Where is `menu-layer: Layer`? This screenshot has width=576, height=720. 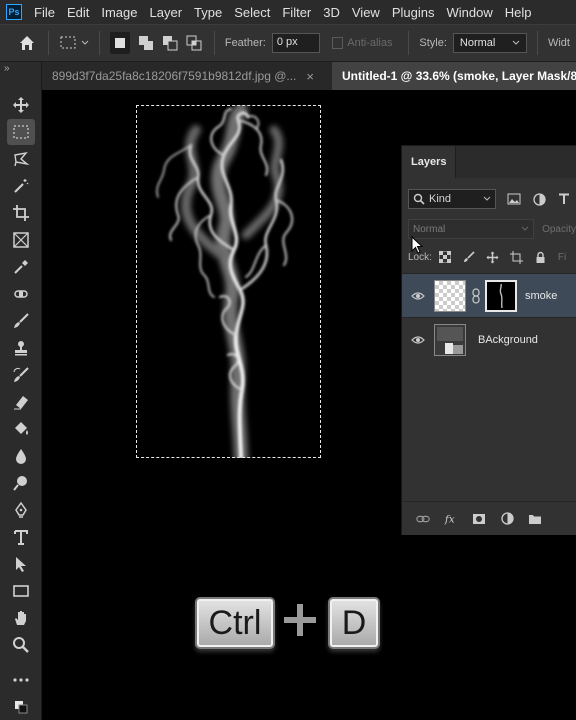
menu-layer: Layer is located at coordinates (166, 12).